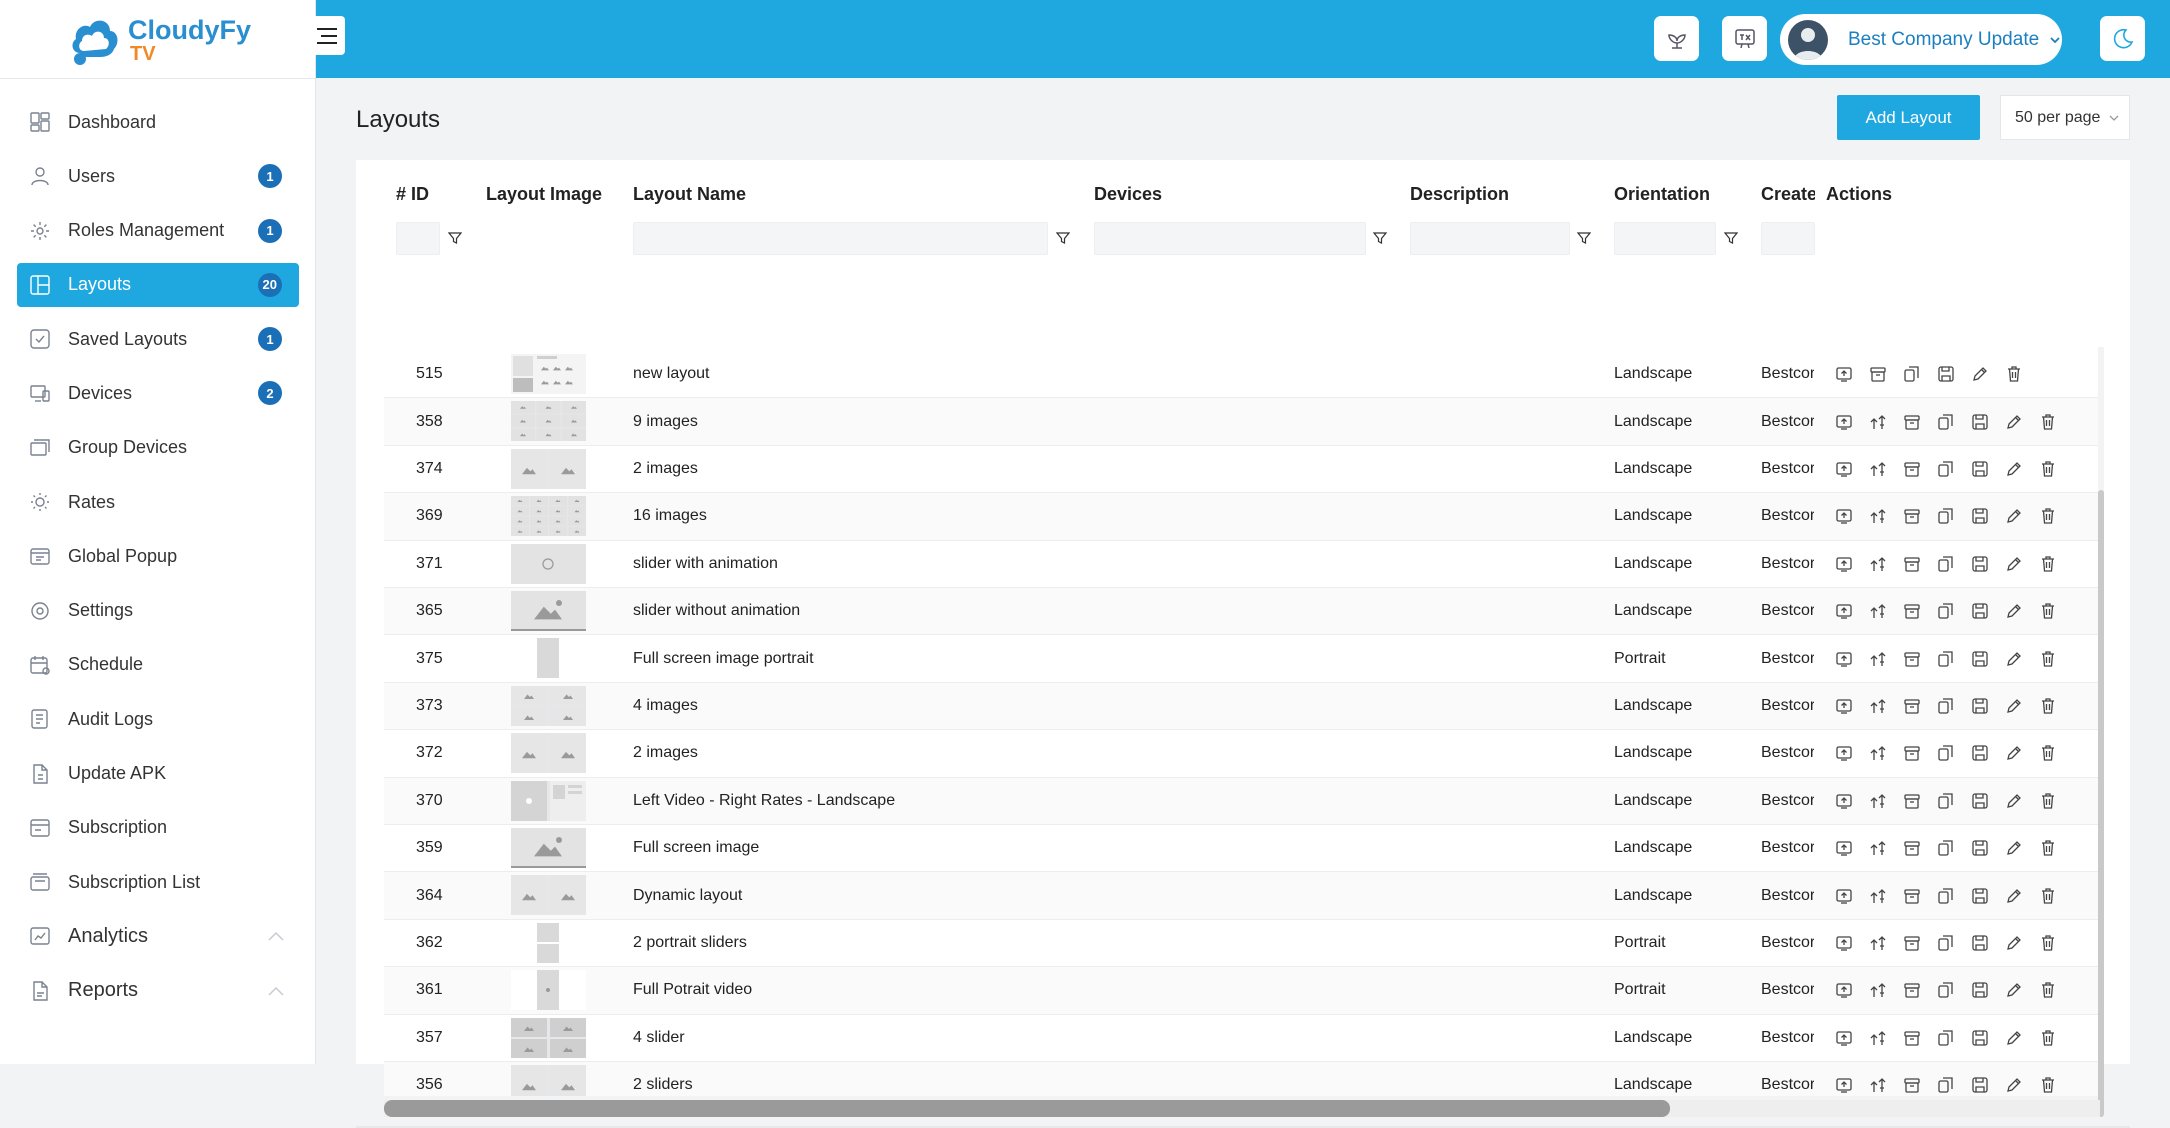  I want to click on header-description: Description, so click(1459, 194).